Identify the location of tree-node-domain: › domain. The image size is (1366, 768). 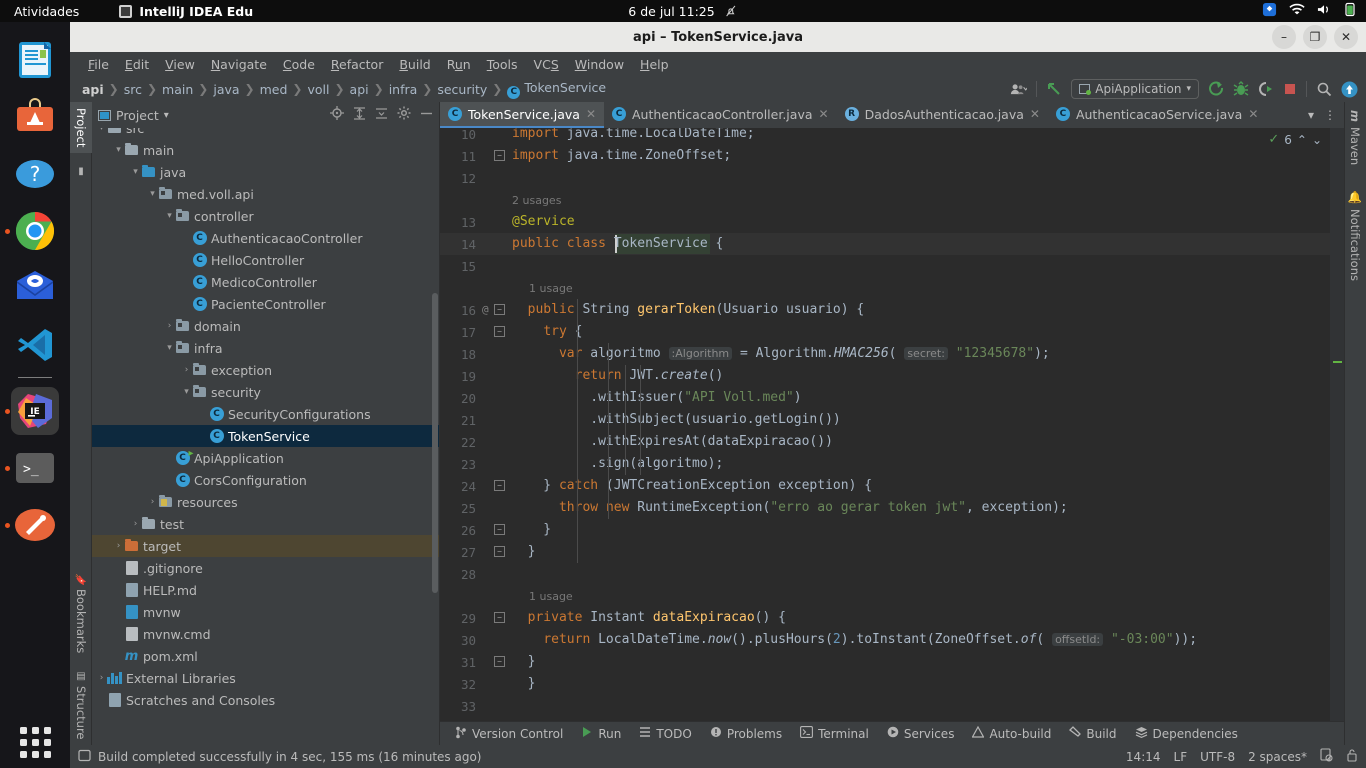
(265, 326).